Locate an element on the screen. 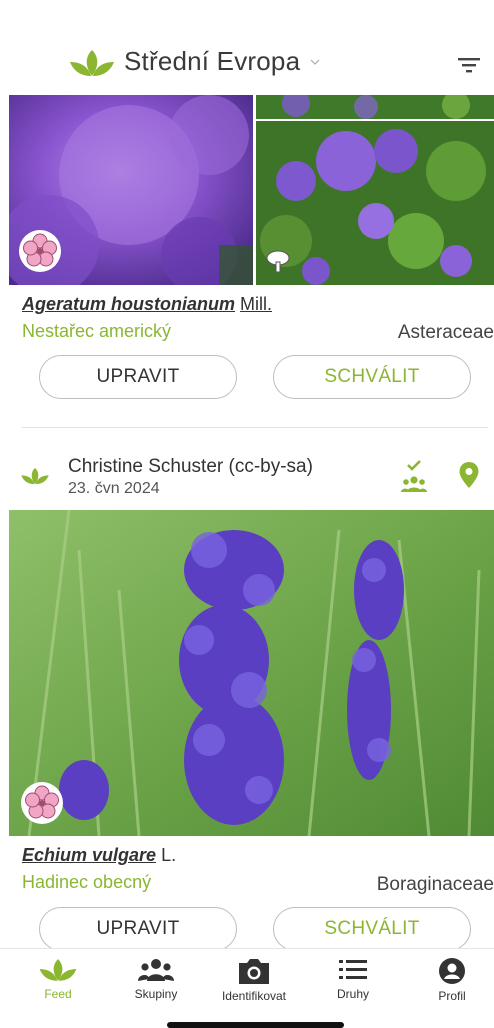  location-pin-icon is located at coordinates (469, 475).